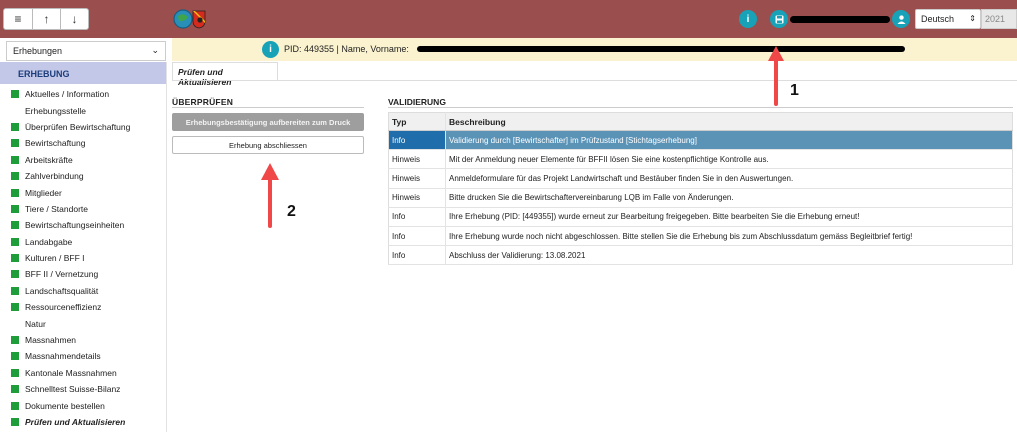 This screenshot has width=1017, height=432. Describe the element at coordinates (594, 80) in the screenshot. I see `tab-divider` at that location.